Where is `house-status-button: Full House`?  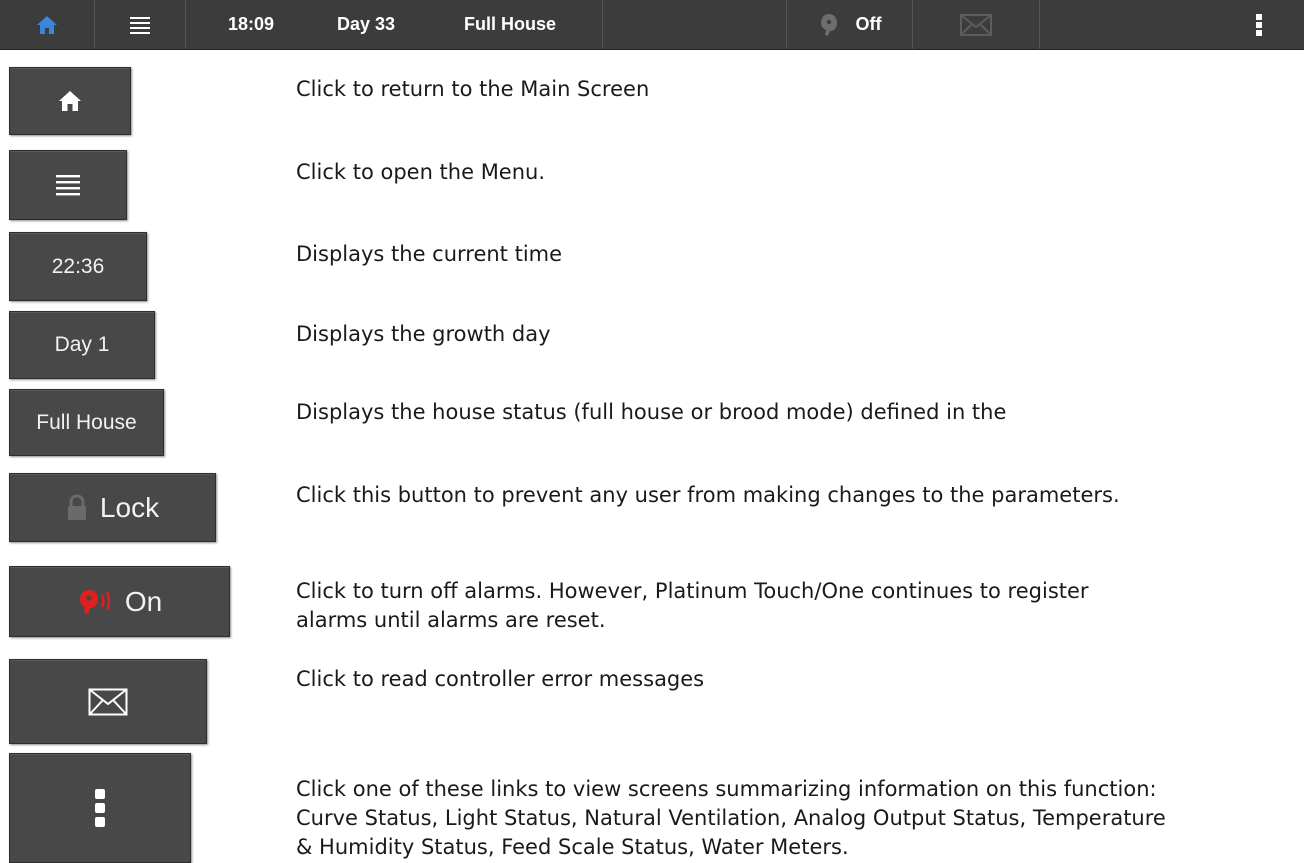
house-status-button: Full House is located at coordinates (86, 422).